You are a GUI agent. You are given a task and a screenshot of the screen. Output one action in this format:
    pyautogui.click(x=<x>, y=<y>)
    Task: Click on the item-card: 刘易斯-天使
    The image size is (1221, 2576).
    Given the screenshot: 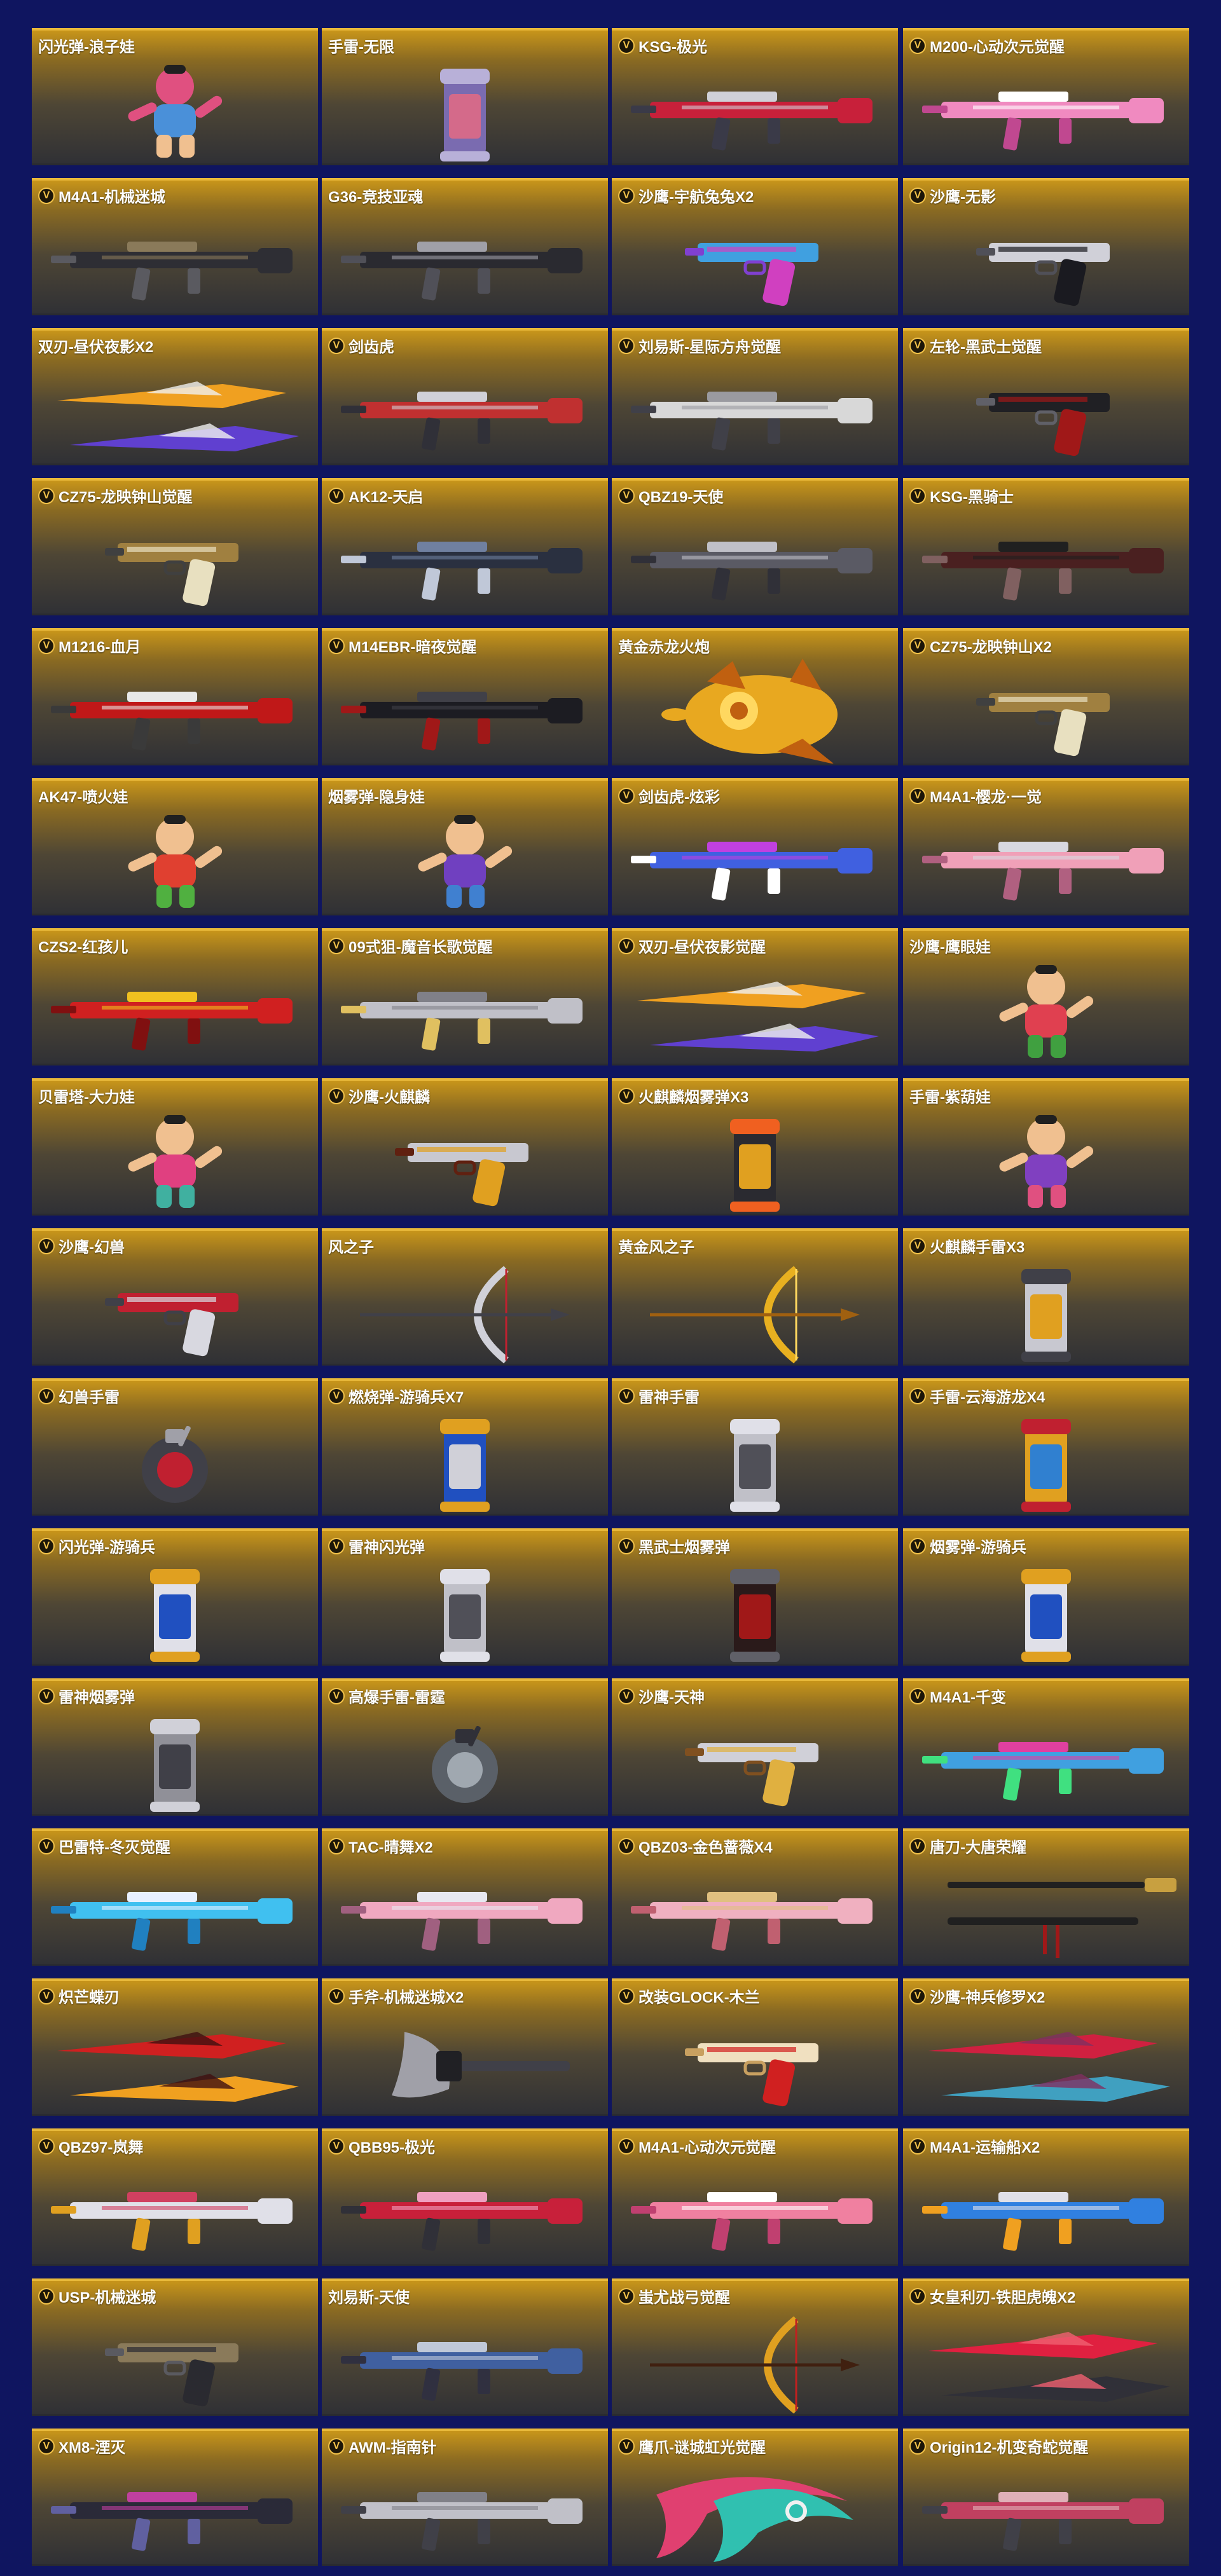 What is the action you would take?
    pyautogui.click(x=465, y=2347)
    